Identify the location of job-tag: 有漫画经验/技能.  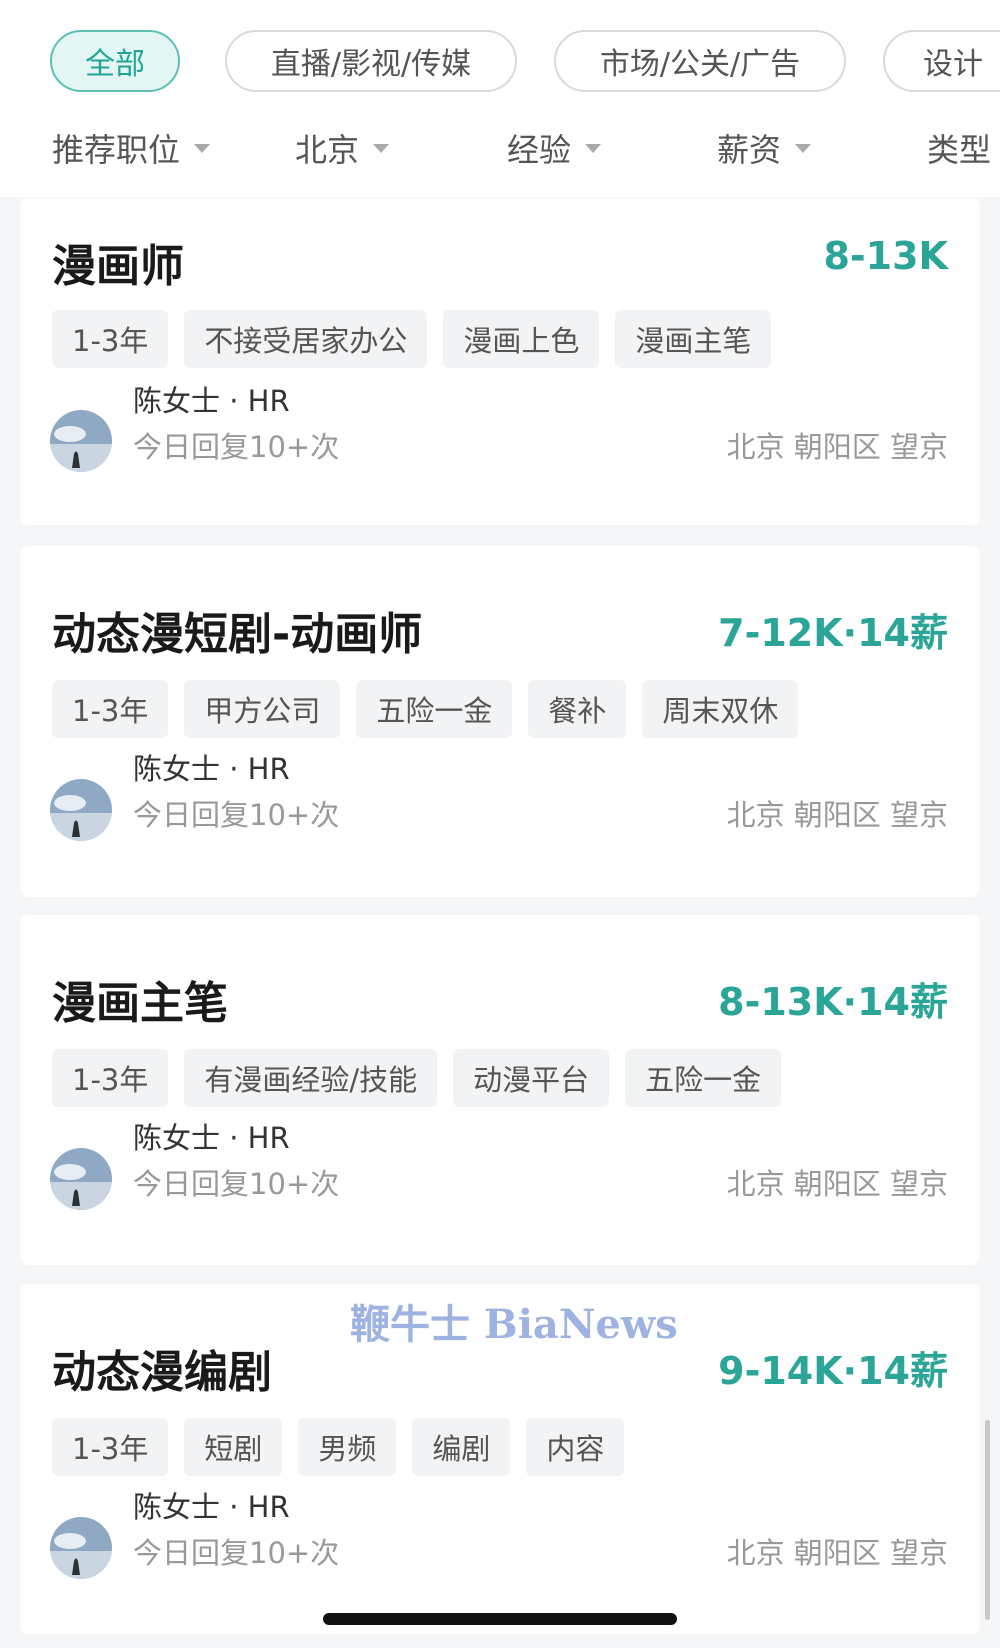
(311, 1078).